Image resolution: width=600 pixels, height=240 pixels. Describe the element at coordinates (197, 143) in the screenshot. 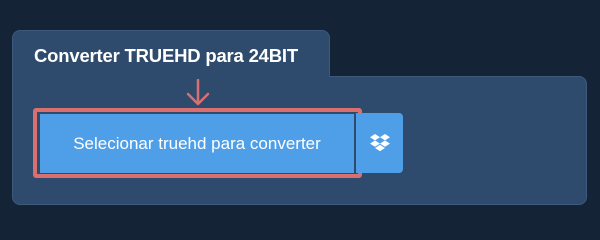

I see `select-file-button: Selecionar truehd para converter` at that location.